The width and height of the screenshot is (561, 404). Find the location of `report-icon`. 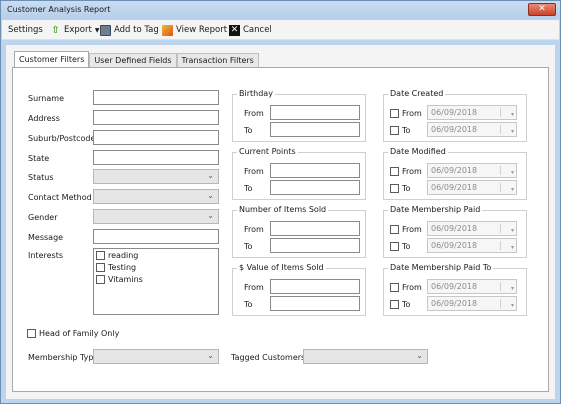

report-icon is located at coordinates (167, 30).